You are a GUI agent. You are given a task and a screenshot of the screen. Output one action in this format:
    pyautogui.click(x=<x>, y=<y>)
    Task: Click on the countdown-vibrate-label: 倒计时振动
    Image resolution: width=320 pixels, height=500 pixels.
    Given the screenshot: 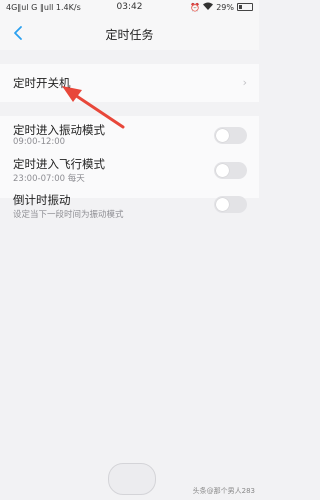 What is the action you would take?
    pyautogui.click(x=42, y=200)
    